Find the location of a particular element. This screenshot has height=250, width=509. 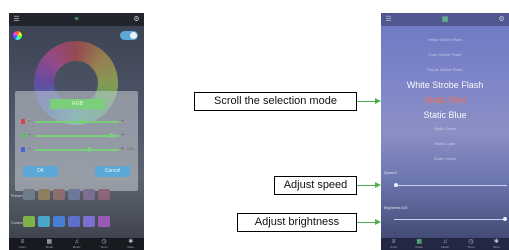

blue-swatch is located at coordinates (23, 149).